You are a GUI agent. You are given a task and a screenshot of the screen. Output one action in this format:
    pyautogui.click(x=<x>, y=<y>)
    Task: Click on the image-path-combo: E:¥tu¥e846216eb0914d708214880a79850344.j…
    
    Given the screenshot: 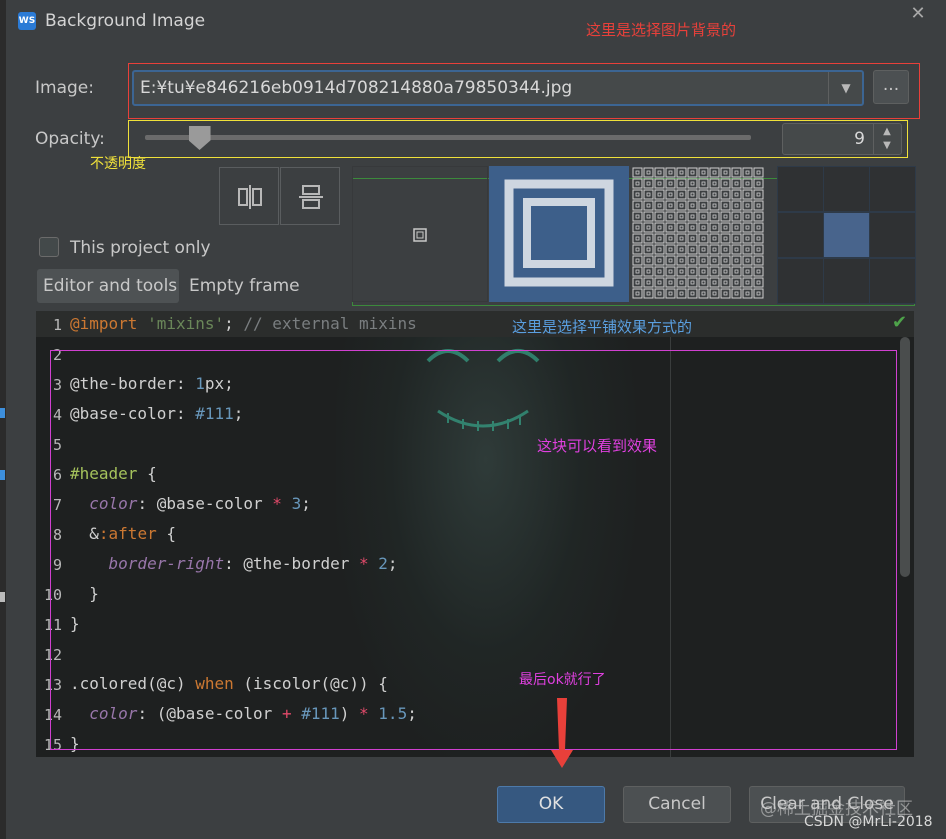 What is the action you would take?
    pyautogui.click(x=498, y=88)
    